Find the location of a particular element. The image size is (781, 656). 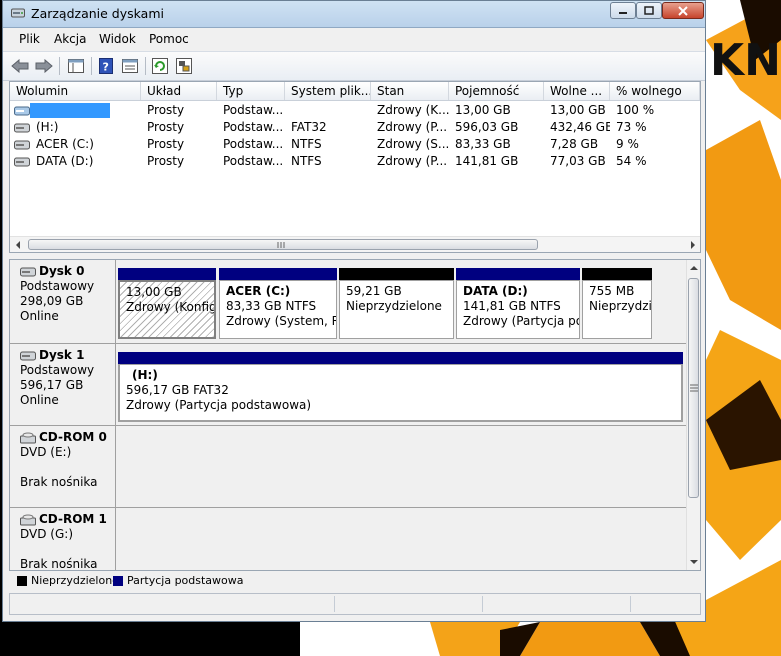

cell-filesystem: NTFS is located at coordinates (306, 161).